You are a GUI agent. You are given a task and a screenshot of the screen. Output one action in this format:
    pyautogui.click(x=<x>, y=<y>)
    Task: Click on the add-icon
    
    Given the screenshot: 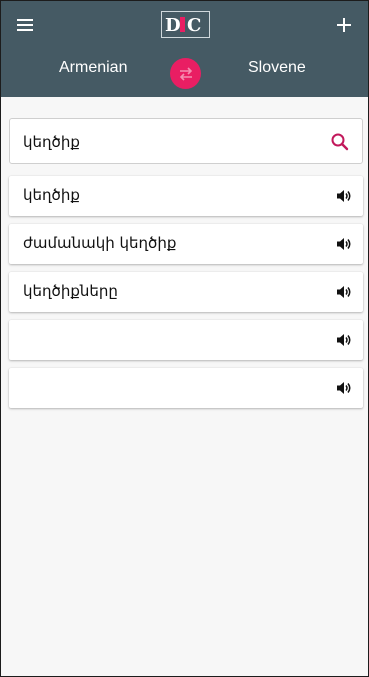 What is the action you would take?
    pyautogui.click(x=344, y=25)
    